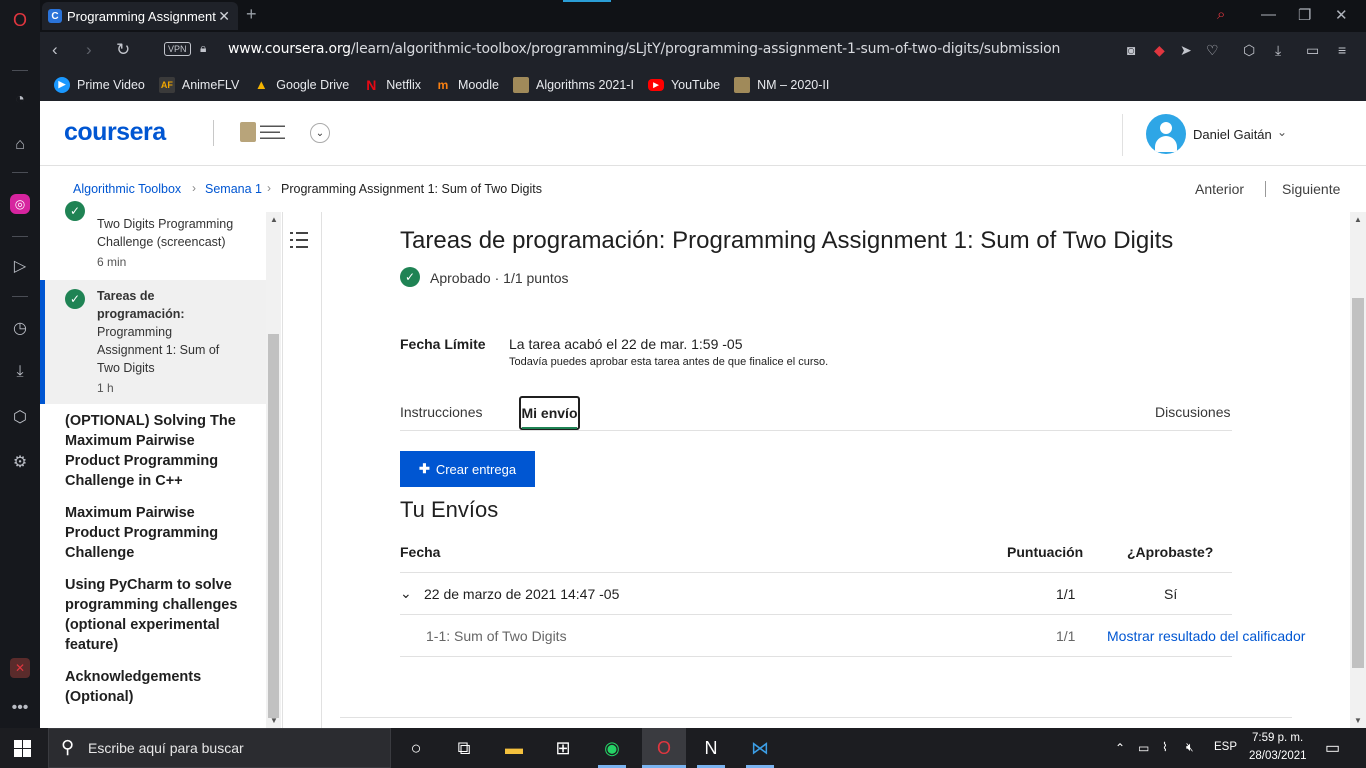 This screenshot has width=1366, height=768. I want to click on bookmark-label: Prime Video, so click(111, 84).